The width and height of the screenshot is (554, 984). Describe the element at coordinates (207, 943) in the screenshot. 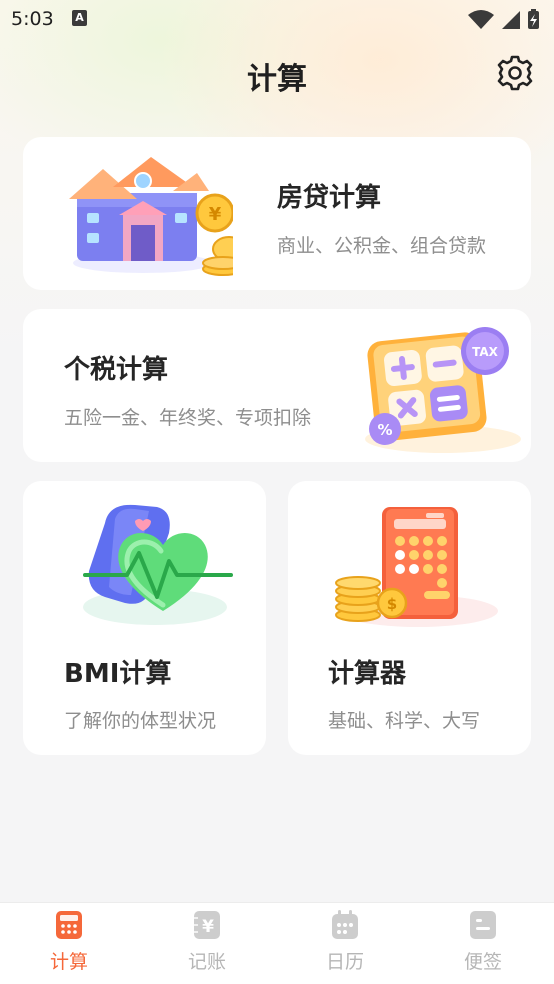

I see `nav-item-ledger: ¥ 记账` at that location.